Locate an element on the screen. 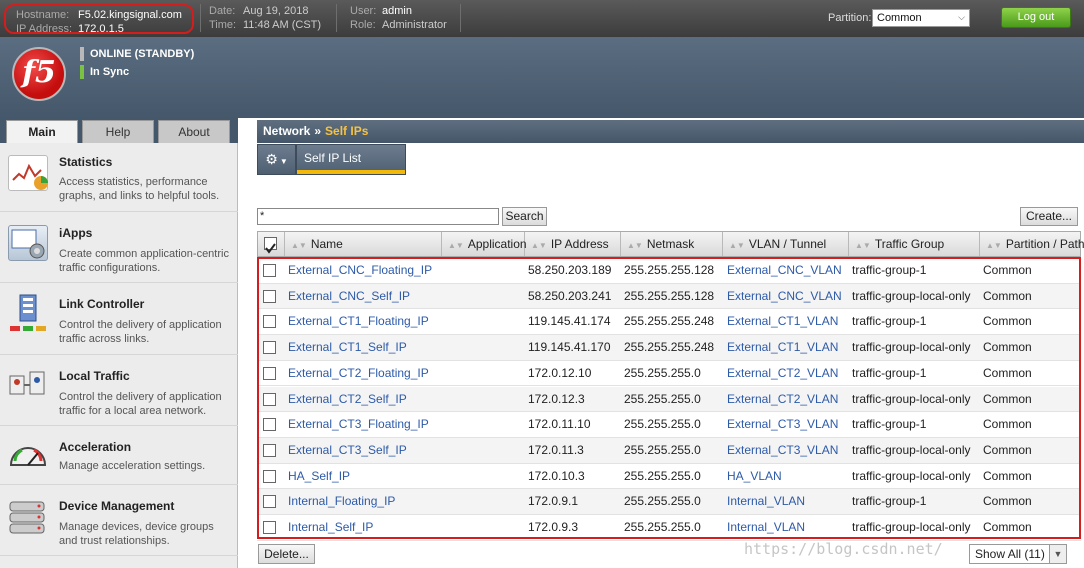 This screenshot has height=568, width=1084. left-tabs: Main Help About is located at coordinates (119, 131).